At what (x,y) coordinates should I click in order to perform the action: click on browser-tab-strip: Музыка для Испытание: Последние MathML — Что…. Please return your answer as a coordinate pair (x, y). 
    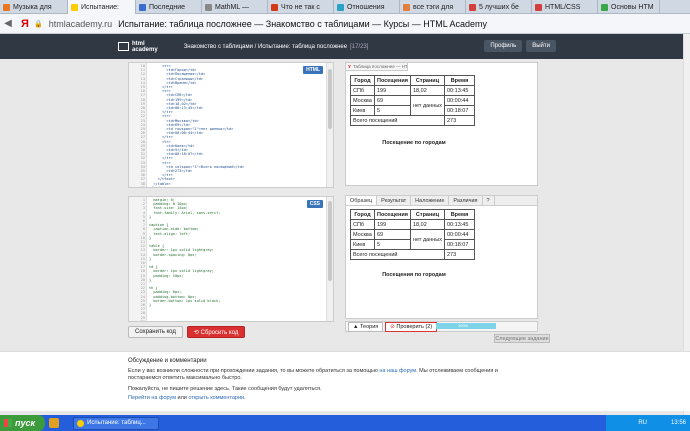
    Looking at the image, I should click on (345, 7).